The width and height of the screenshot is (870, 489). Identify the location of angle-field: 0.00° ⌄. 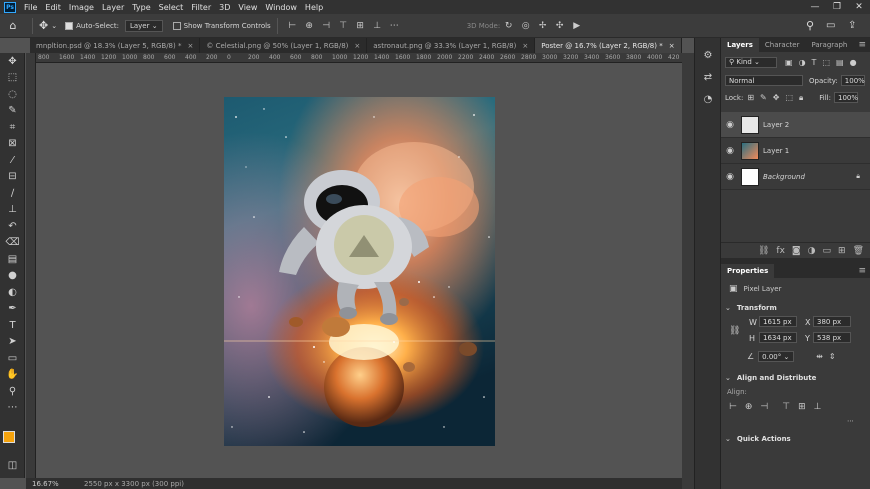
(776, 356).